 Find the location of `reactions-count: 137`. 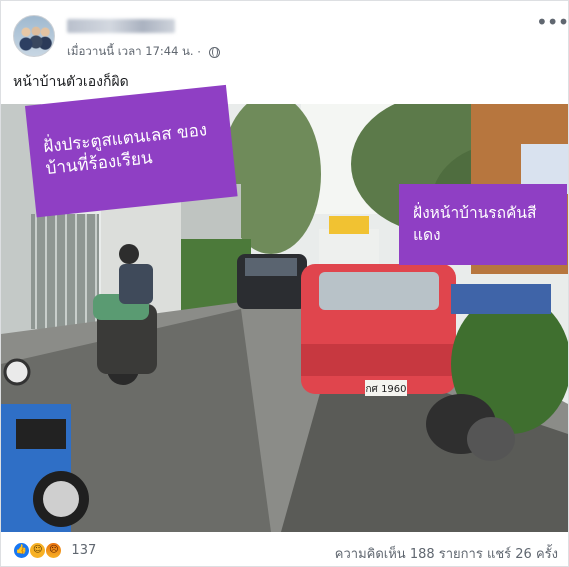

reactions-count: 137 is located at coordinates (83, 550).